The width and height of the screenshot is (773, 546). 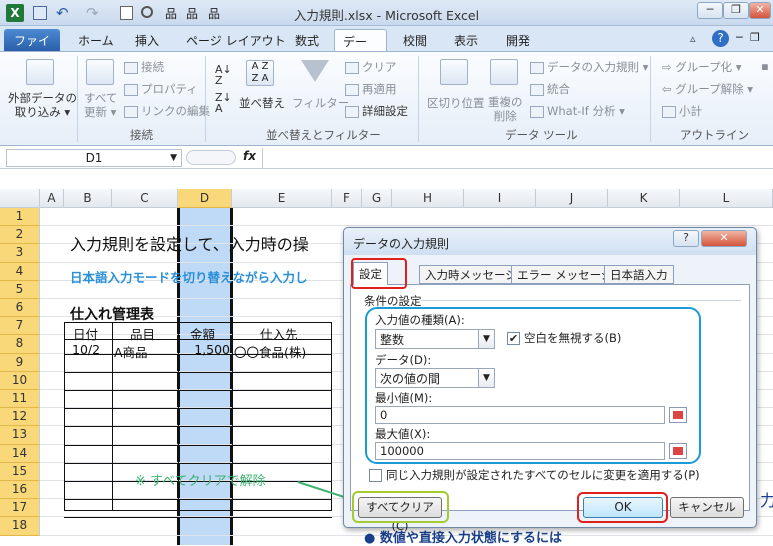 I want to click on row-header-18: 18, so click(x=20, y=526).